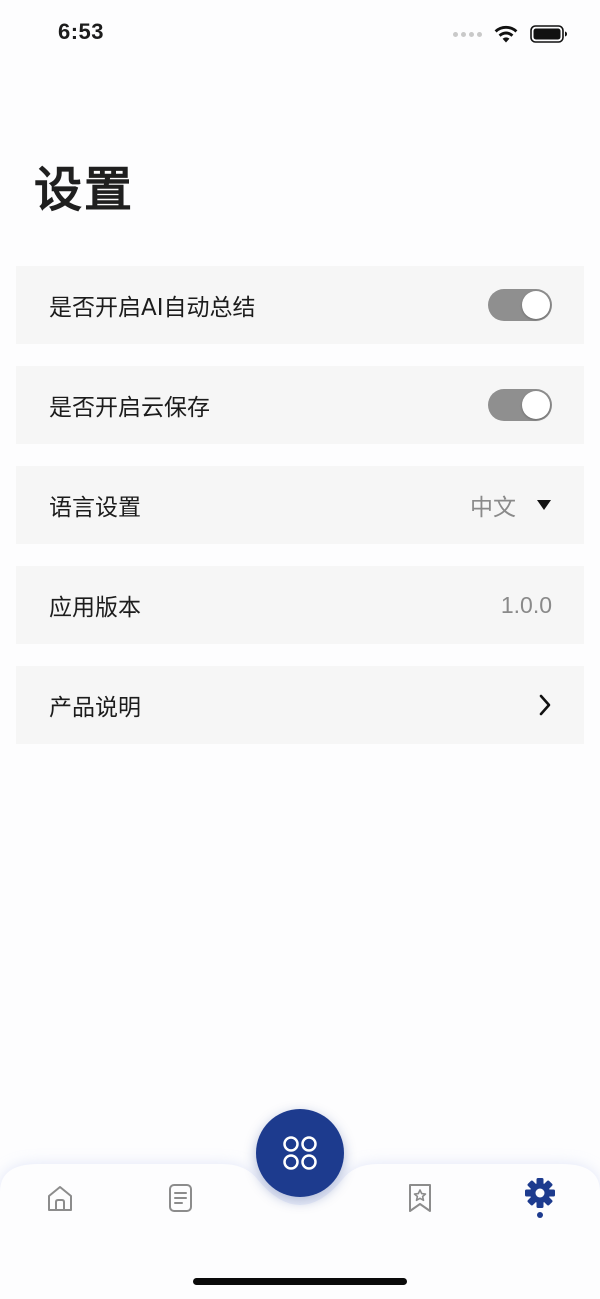  What do you see at coordinates (467, 34) in the screenshot?
I see `signal-dots-icon` at bounding box center [467, 34].